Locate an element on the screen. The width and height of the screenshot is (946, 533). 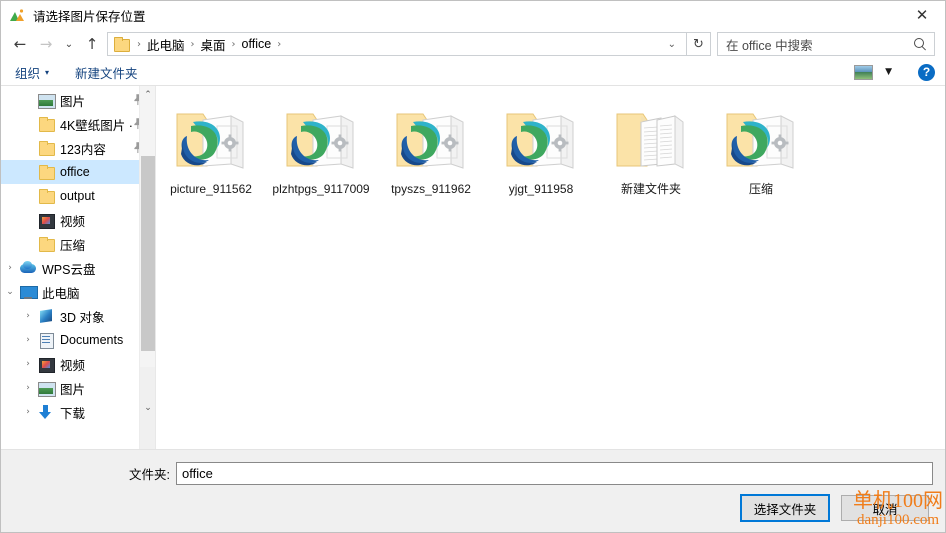
chevron-down-icon: ▾ is located at coordinates (47, 72).